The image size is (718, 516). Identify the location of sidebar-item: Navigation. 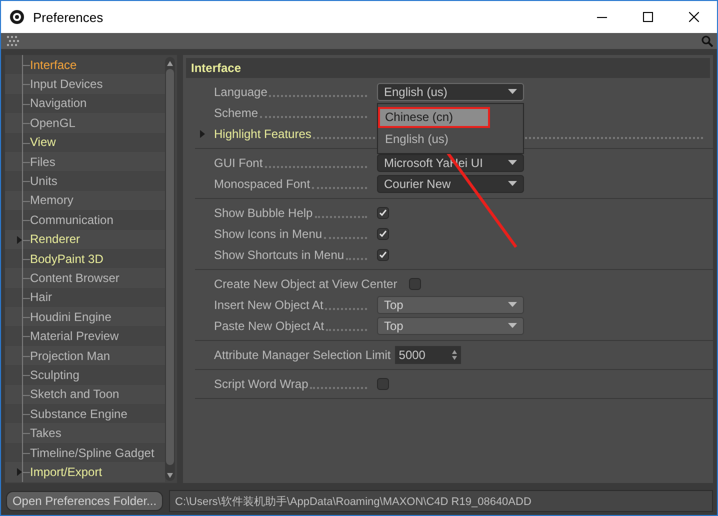
(58, 103).